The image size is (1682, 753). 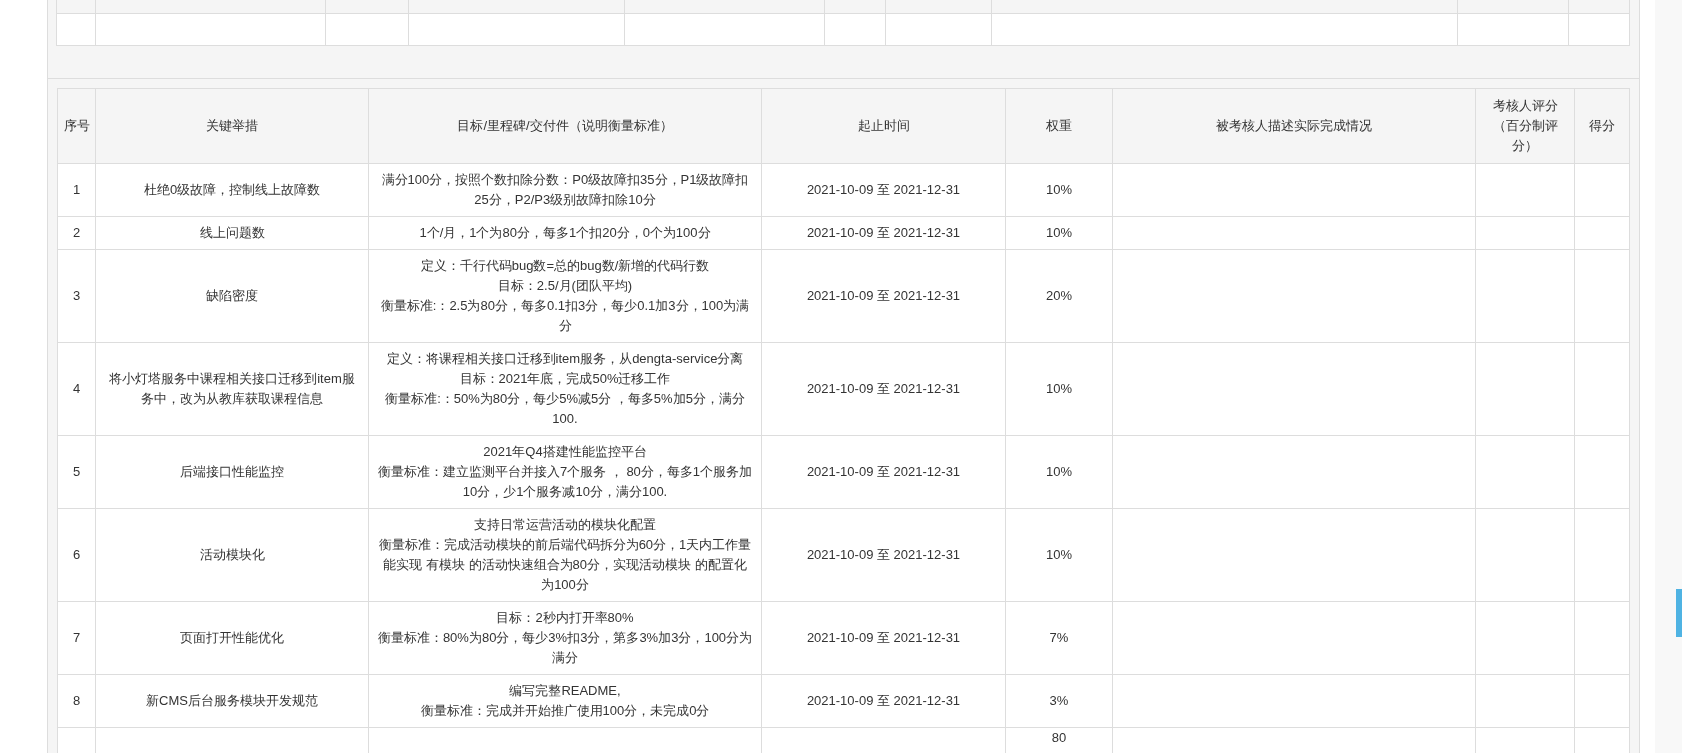 What do you see at coordinates (76, 700) in the screenshot?
I see `table-cell: 8` at bounding box center [76, 700].